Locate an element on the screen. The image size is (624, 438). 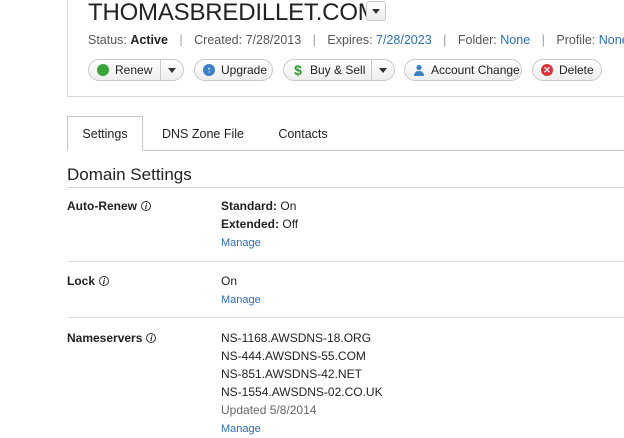
extended-value: Off is located at coordinates (290, 224).